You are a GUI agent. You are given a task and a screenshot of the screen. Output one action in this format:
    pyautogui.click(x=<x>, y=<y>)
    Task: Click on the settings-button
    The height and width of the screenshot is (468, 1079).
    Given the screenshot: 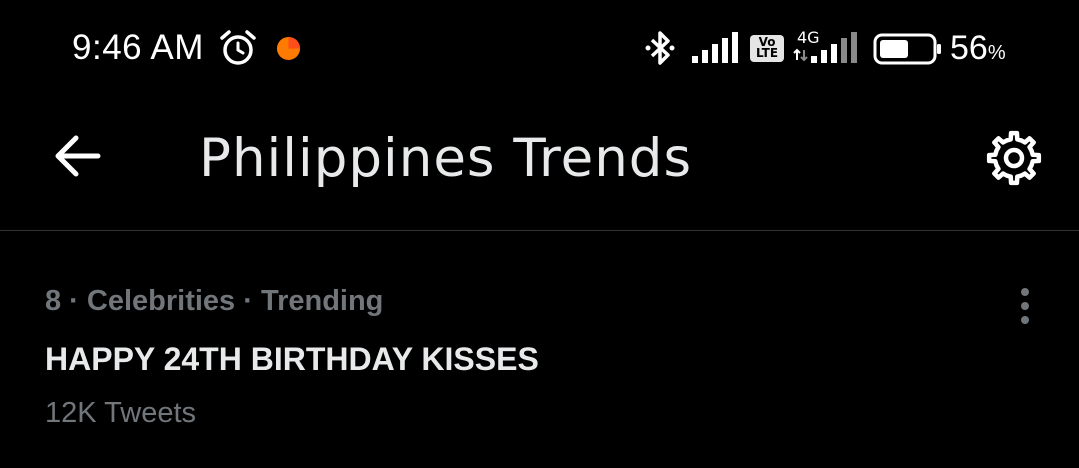 What is the action you would take?
    pyautogui.click(x=1014, y=158)
    